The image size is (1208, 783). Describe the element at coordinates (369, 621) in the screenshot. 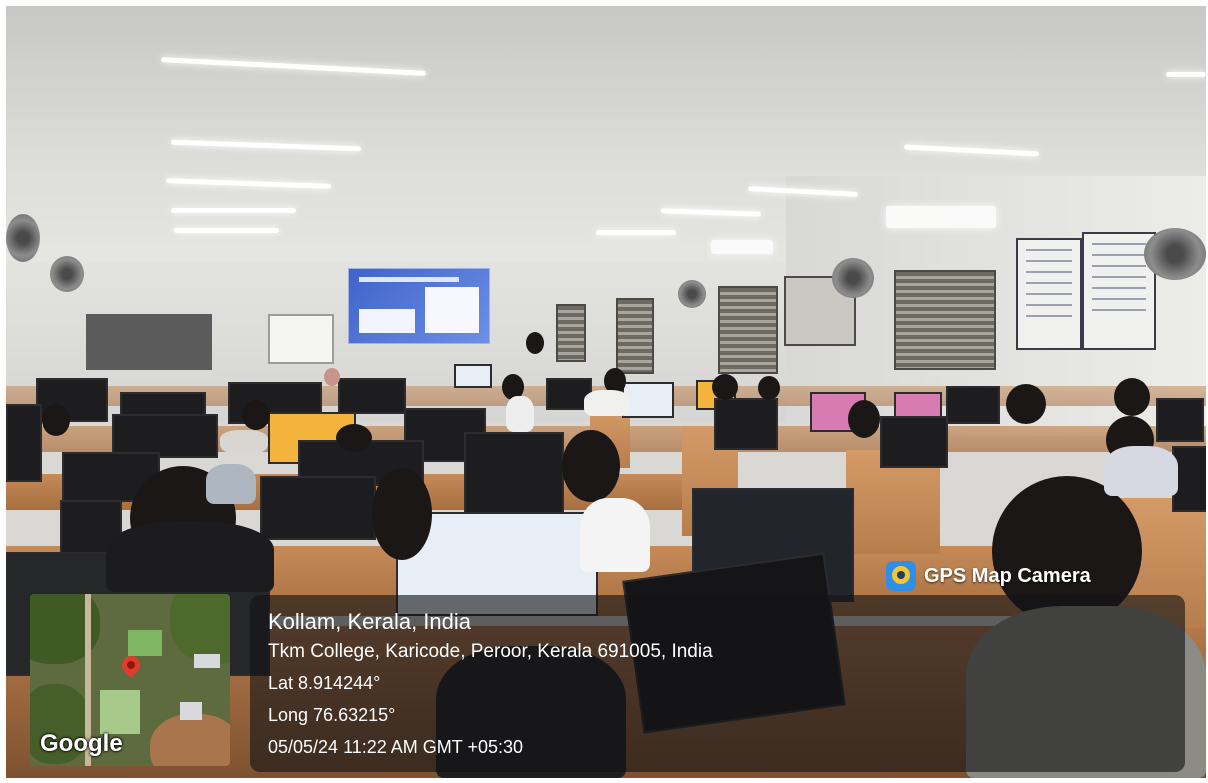

I see `location-title: Kollam, Kerala, India` at that location.